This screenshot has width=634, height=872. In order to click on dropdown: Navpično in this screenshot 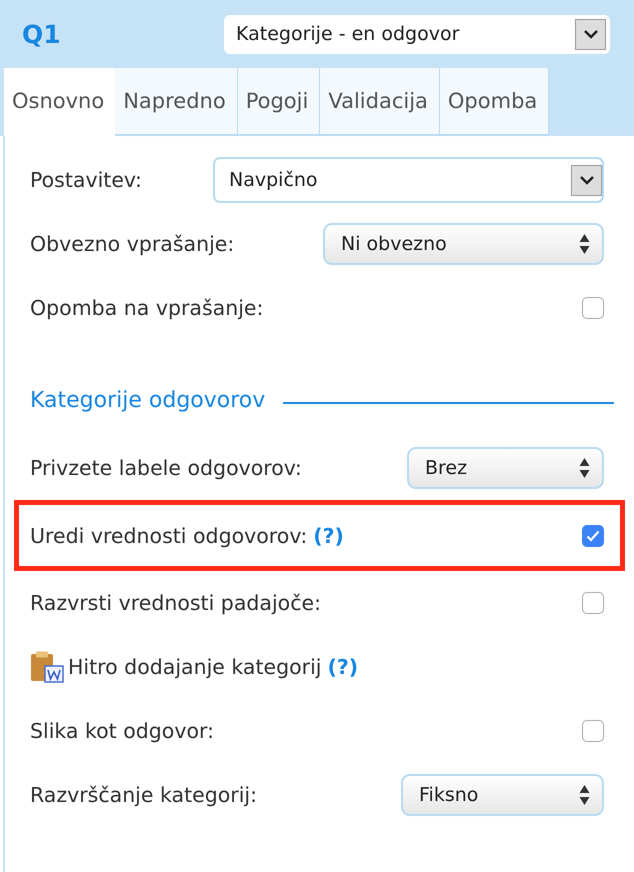, I will do `click(408, 180)`.